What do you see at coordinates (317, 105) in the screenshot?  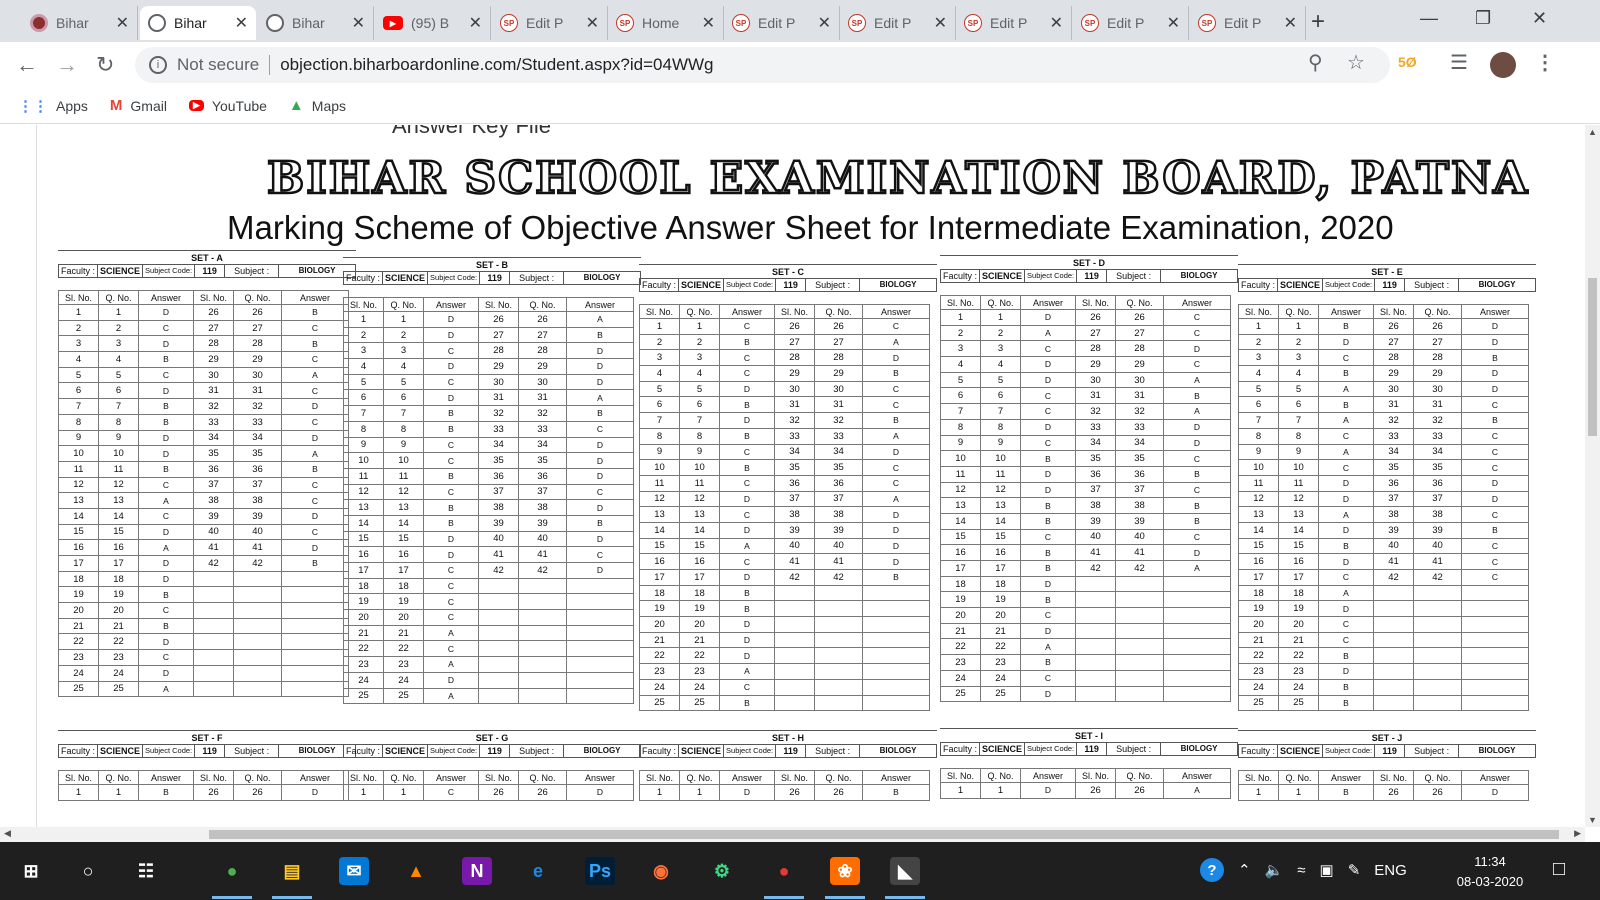 I see `bookmark-maps: ▲ Maps` at bounding box center [317, 105].